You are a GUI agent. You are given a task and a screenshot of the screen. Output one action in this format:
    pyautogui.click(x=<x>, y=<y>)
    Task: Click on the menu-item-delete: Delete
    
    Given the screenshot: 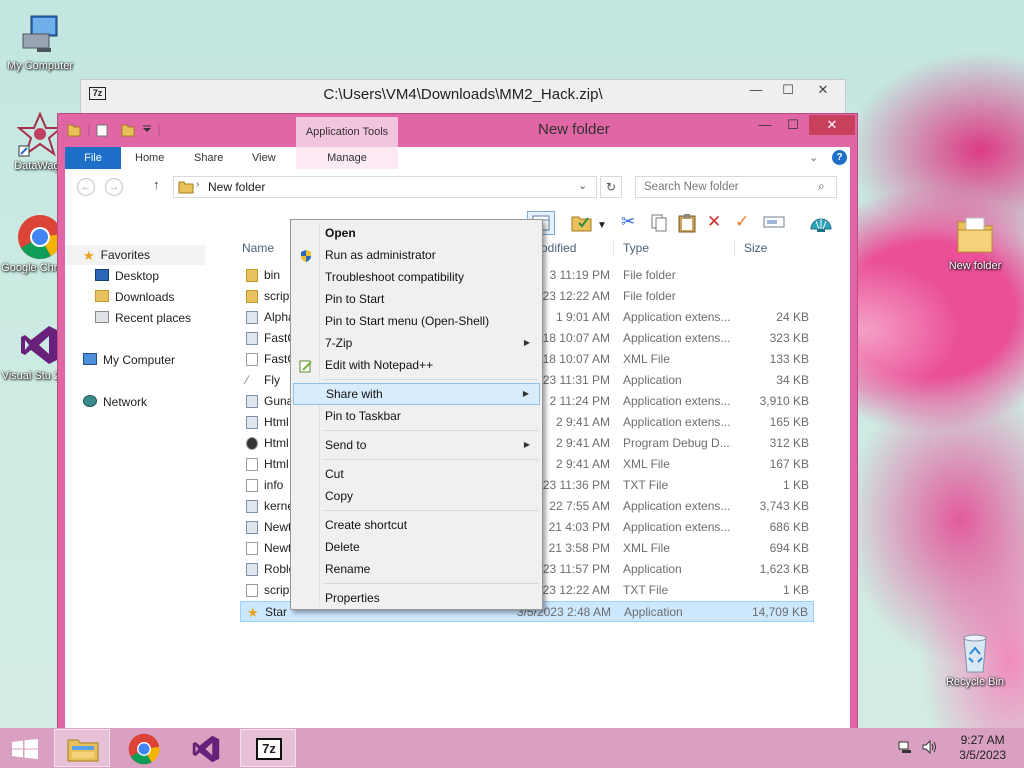 What is the action you would take?
    pyautogui.click(x=416, y=547)
    